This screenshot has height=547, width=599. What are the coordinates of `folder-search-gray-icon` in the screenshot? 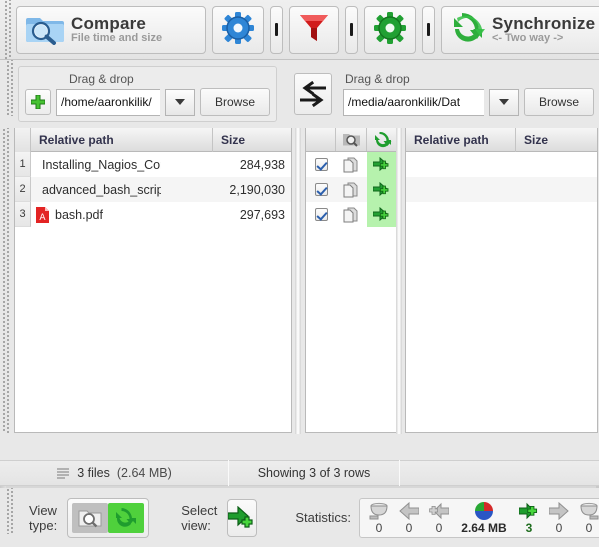 It's located at (90, 518).